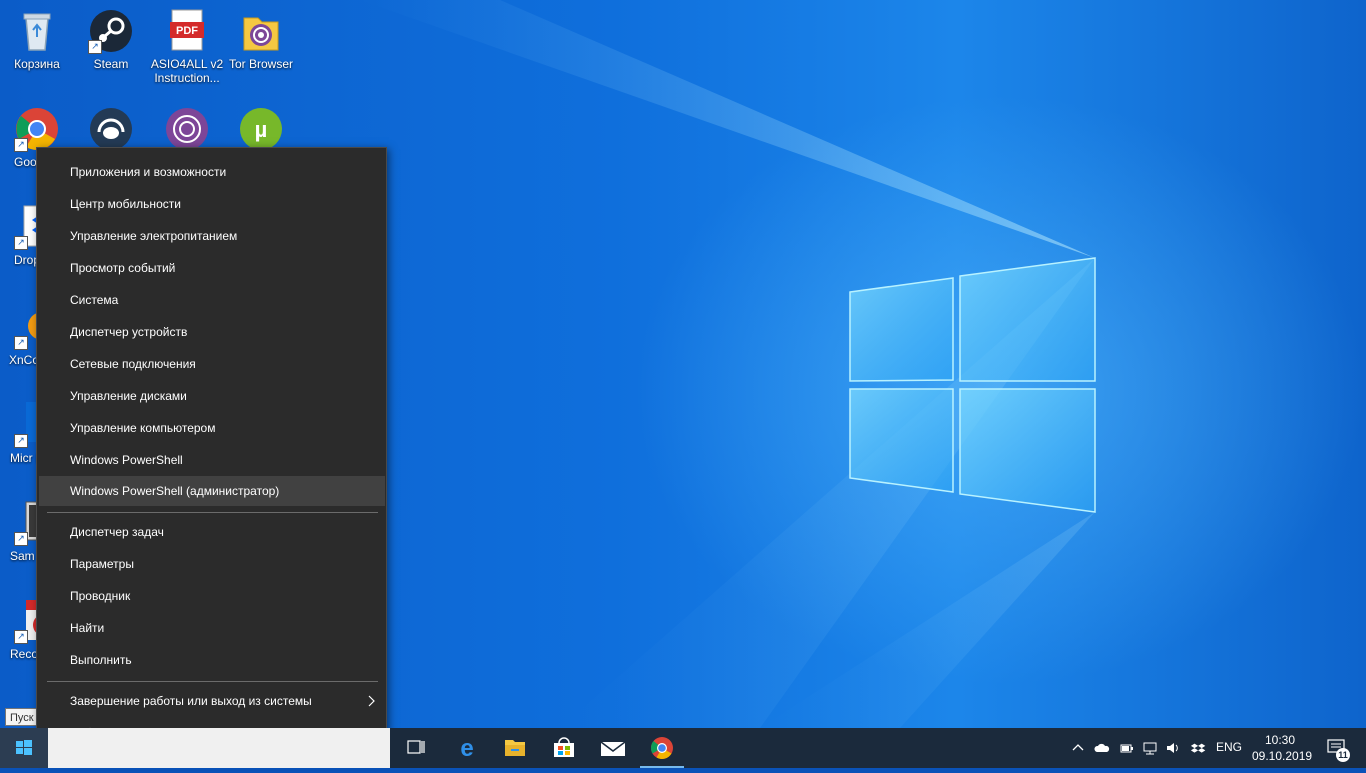 The image size is (1366, 773). What do you see at coordinates (261, 31) in the screenshot?
I see `tor-browser-icon` at bounding box center [261, 31].